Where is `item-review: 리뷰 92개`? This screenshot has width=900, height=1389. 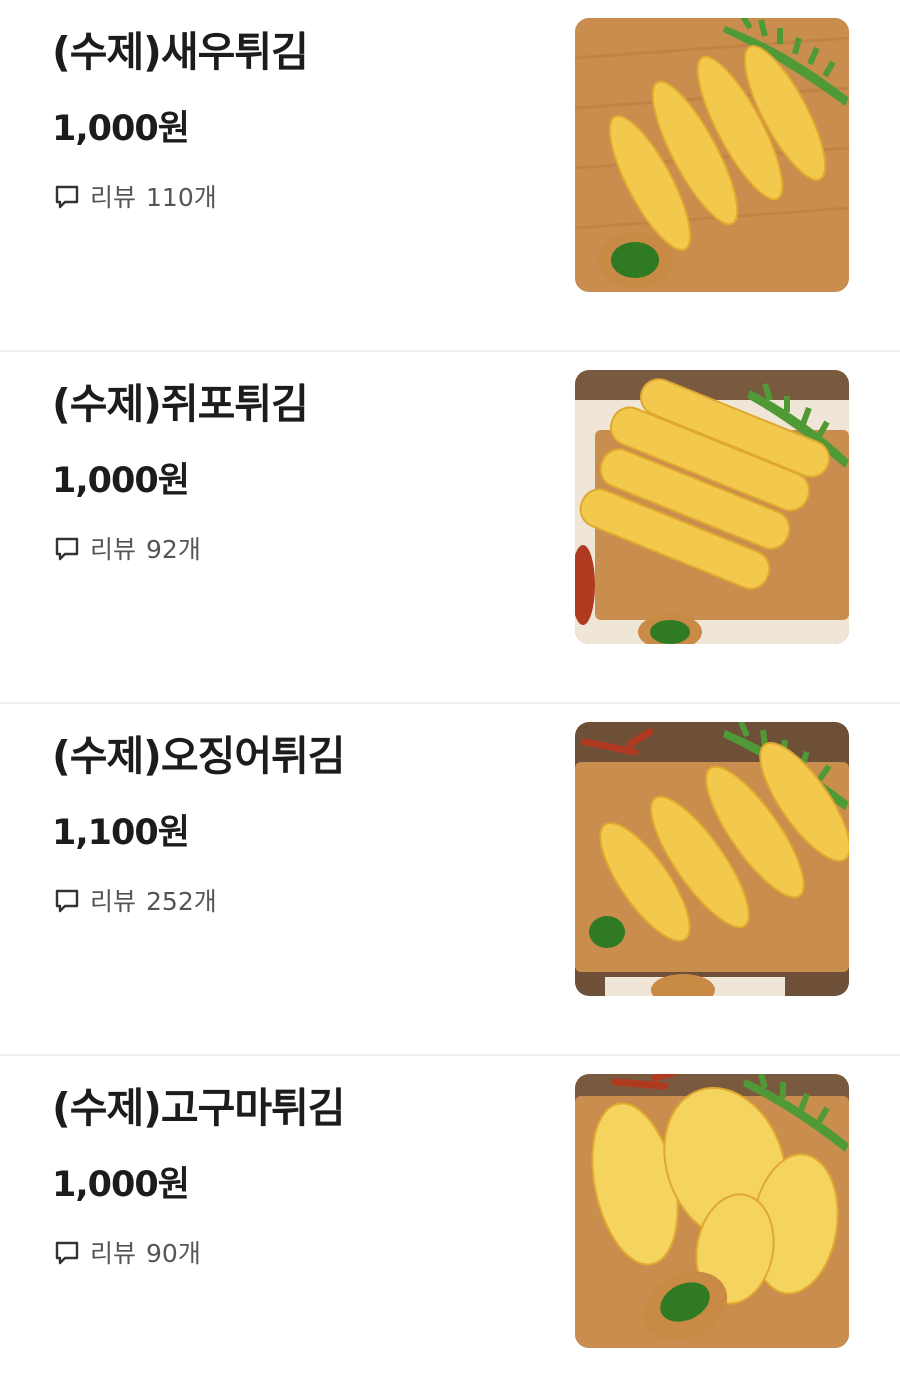
item-review: 리뷰 92개 is located at coordinates (126, 548).